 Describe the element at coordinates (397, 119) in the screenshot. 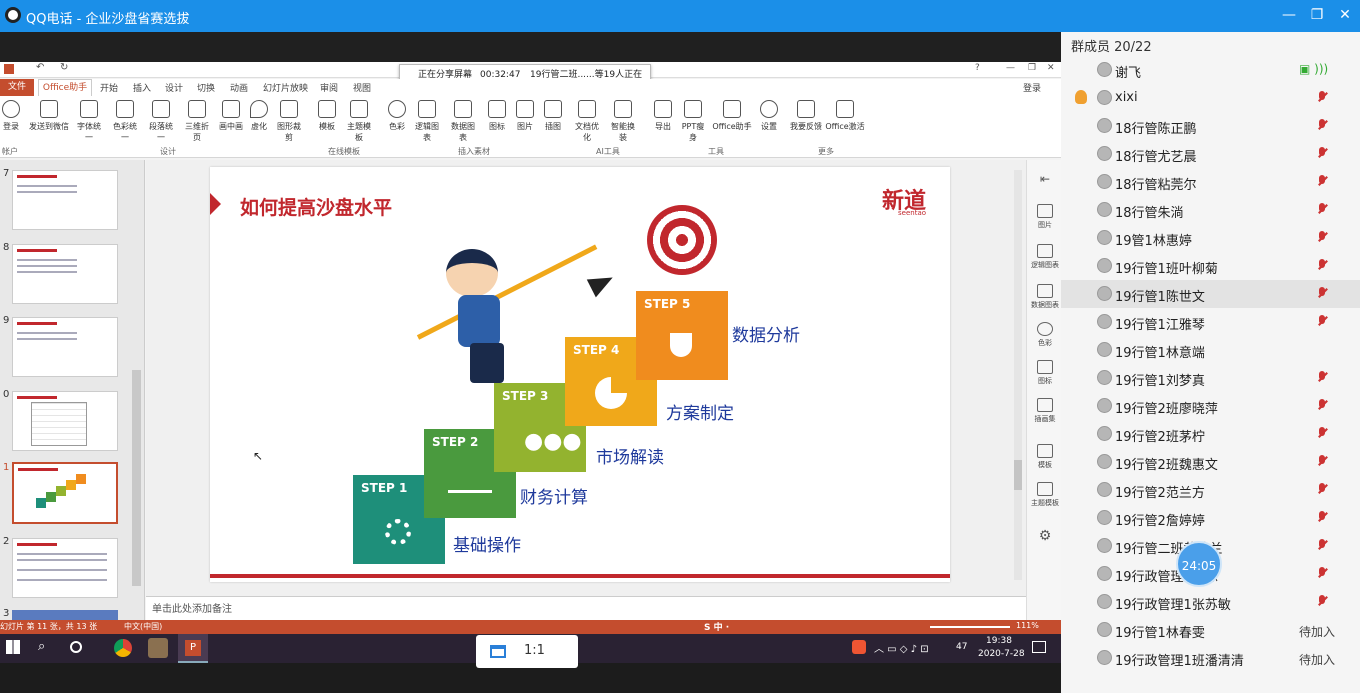

I see `ribbon-palette-button: 色彩` at that location.